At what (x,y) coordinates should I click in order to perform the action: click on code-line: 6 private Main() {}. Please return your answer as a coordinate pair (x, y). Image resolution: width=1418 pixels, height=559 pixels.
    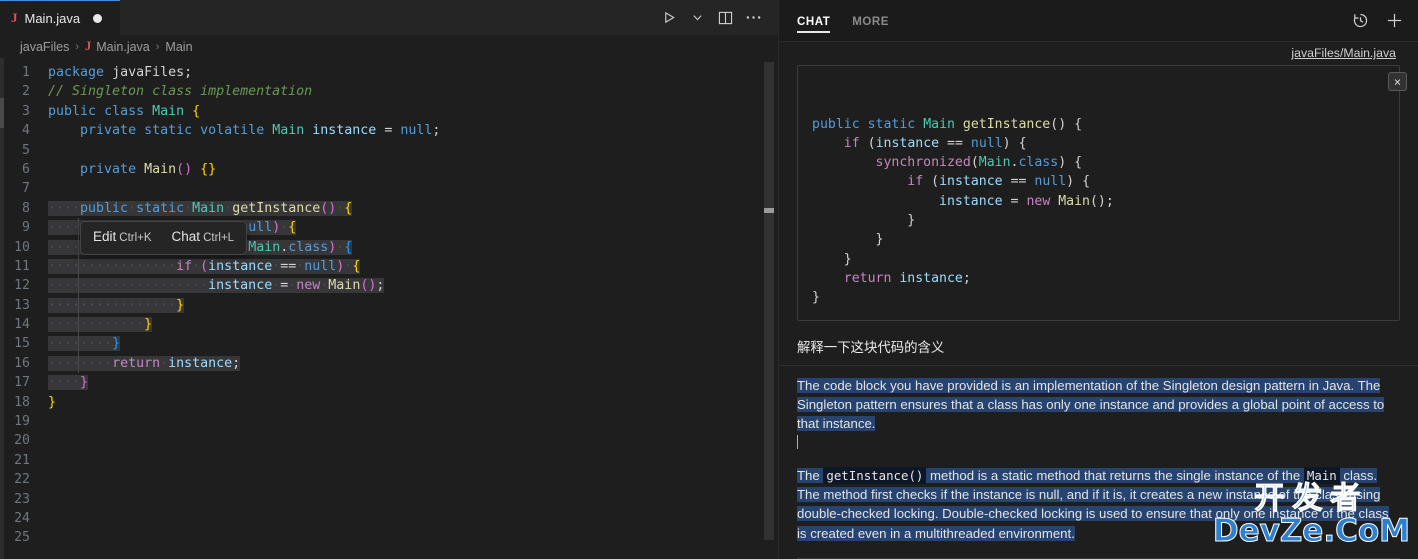
    Looking at the image, I should click on (389, 169).